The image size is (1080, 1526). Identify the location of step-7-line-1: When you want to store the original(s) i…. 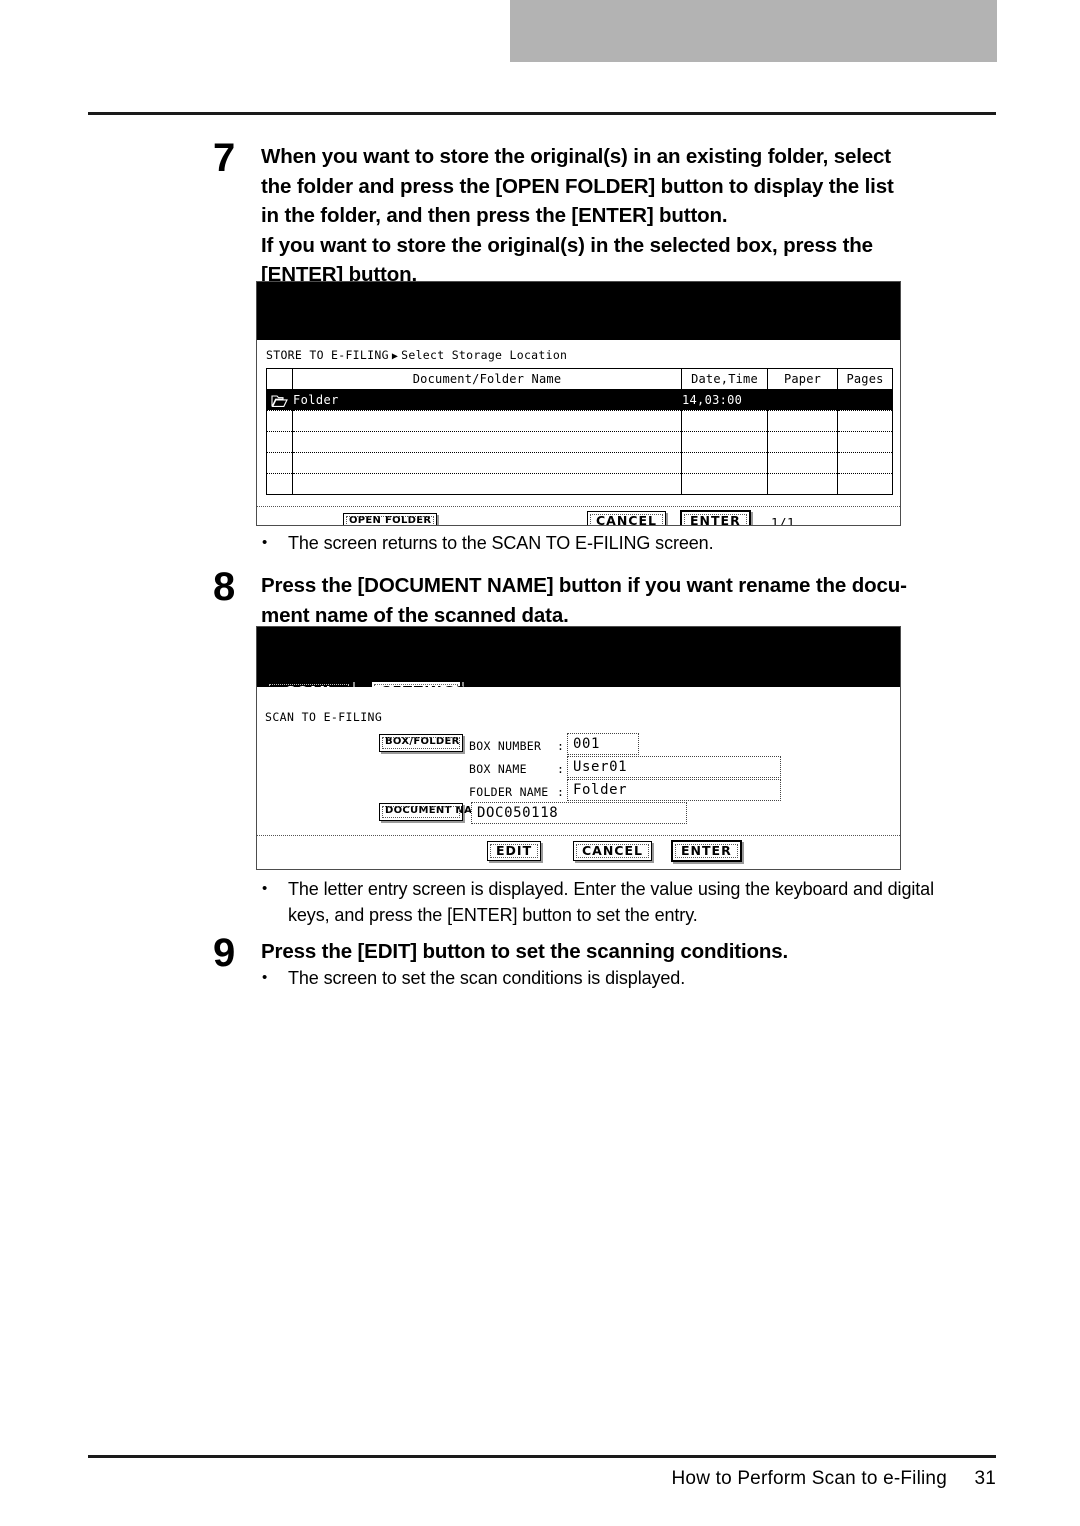
(576, 156).